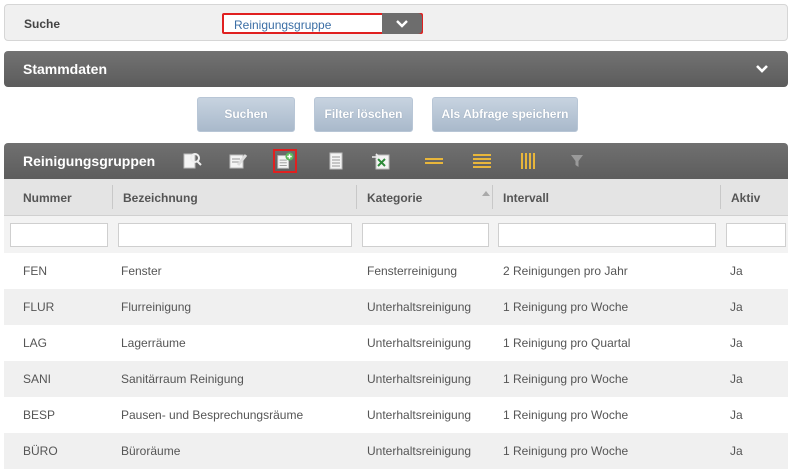 The height and width of the screenshot is (476, 796). I want to click on stammdaten-title: Stammdaten, so click(65, 69).